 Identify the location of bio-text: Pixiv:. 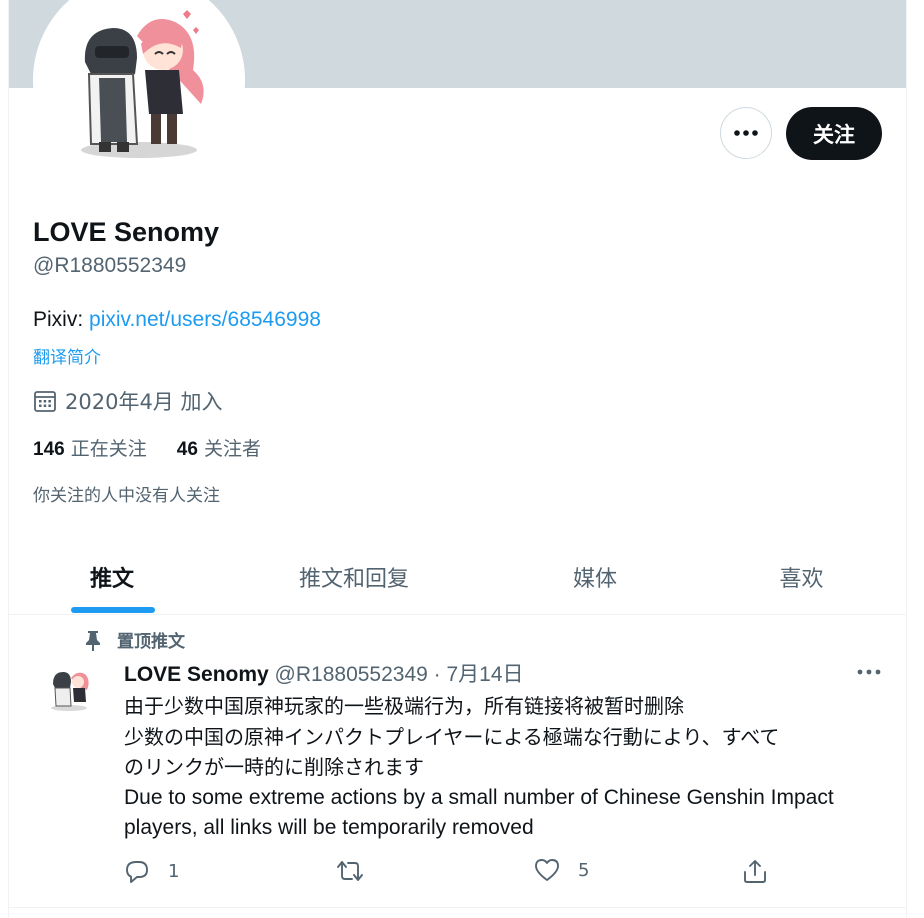
(61, 319).